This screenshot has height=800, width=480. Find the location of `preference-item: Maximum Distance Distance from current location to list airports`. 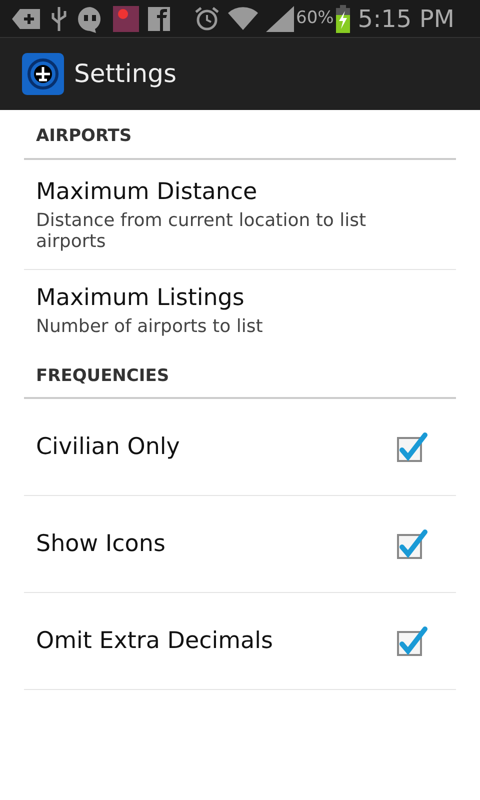

preference-item: Maximum Distance Distance from current location to list airports is located at coordinates (240, 215).